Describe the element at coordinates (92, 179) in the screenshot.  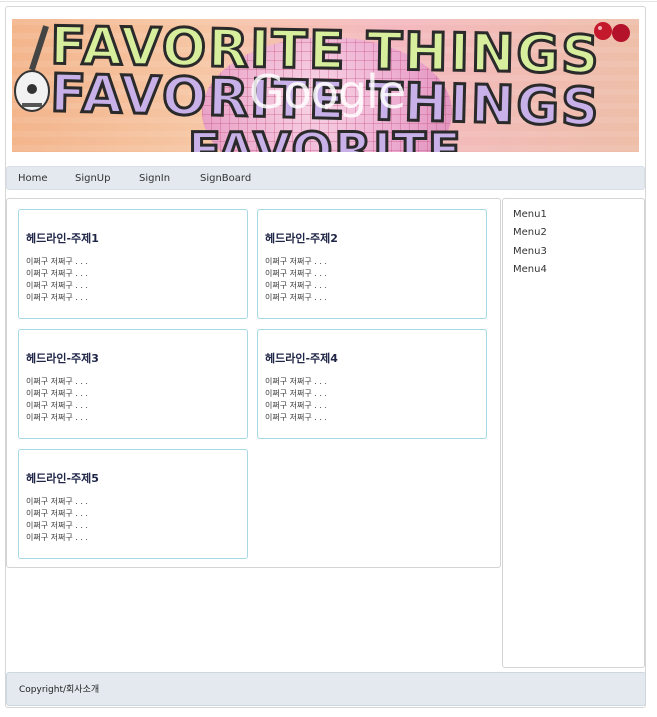
I see `nav-signup: SignUp` at that location.